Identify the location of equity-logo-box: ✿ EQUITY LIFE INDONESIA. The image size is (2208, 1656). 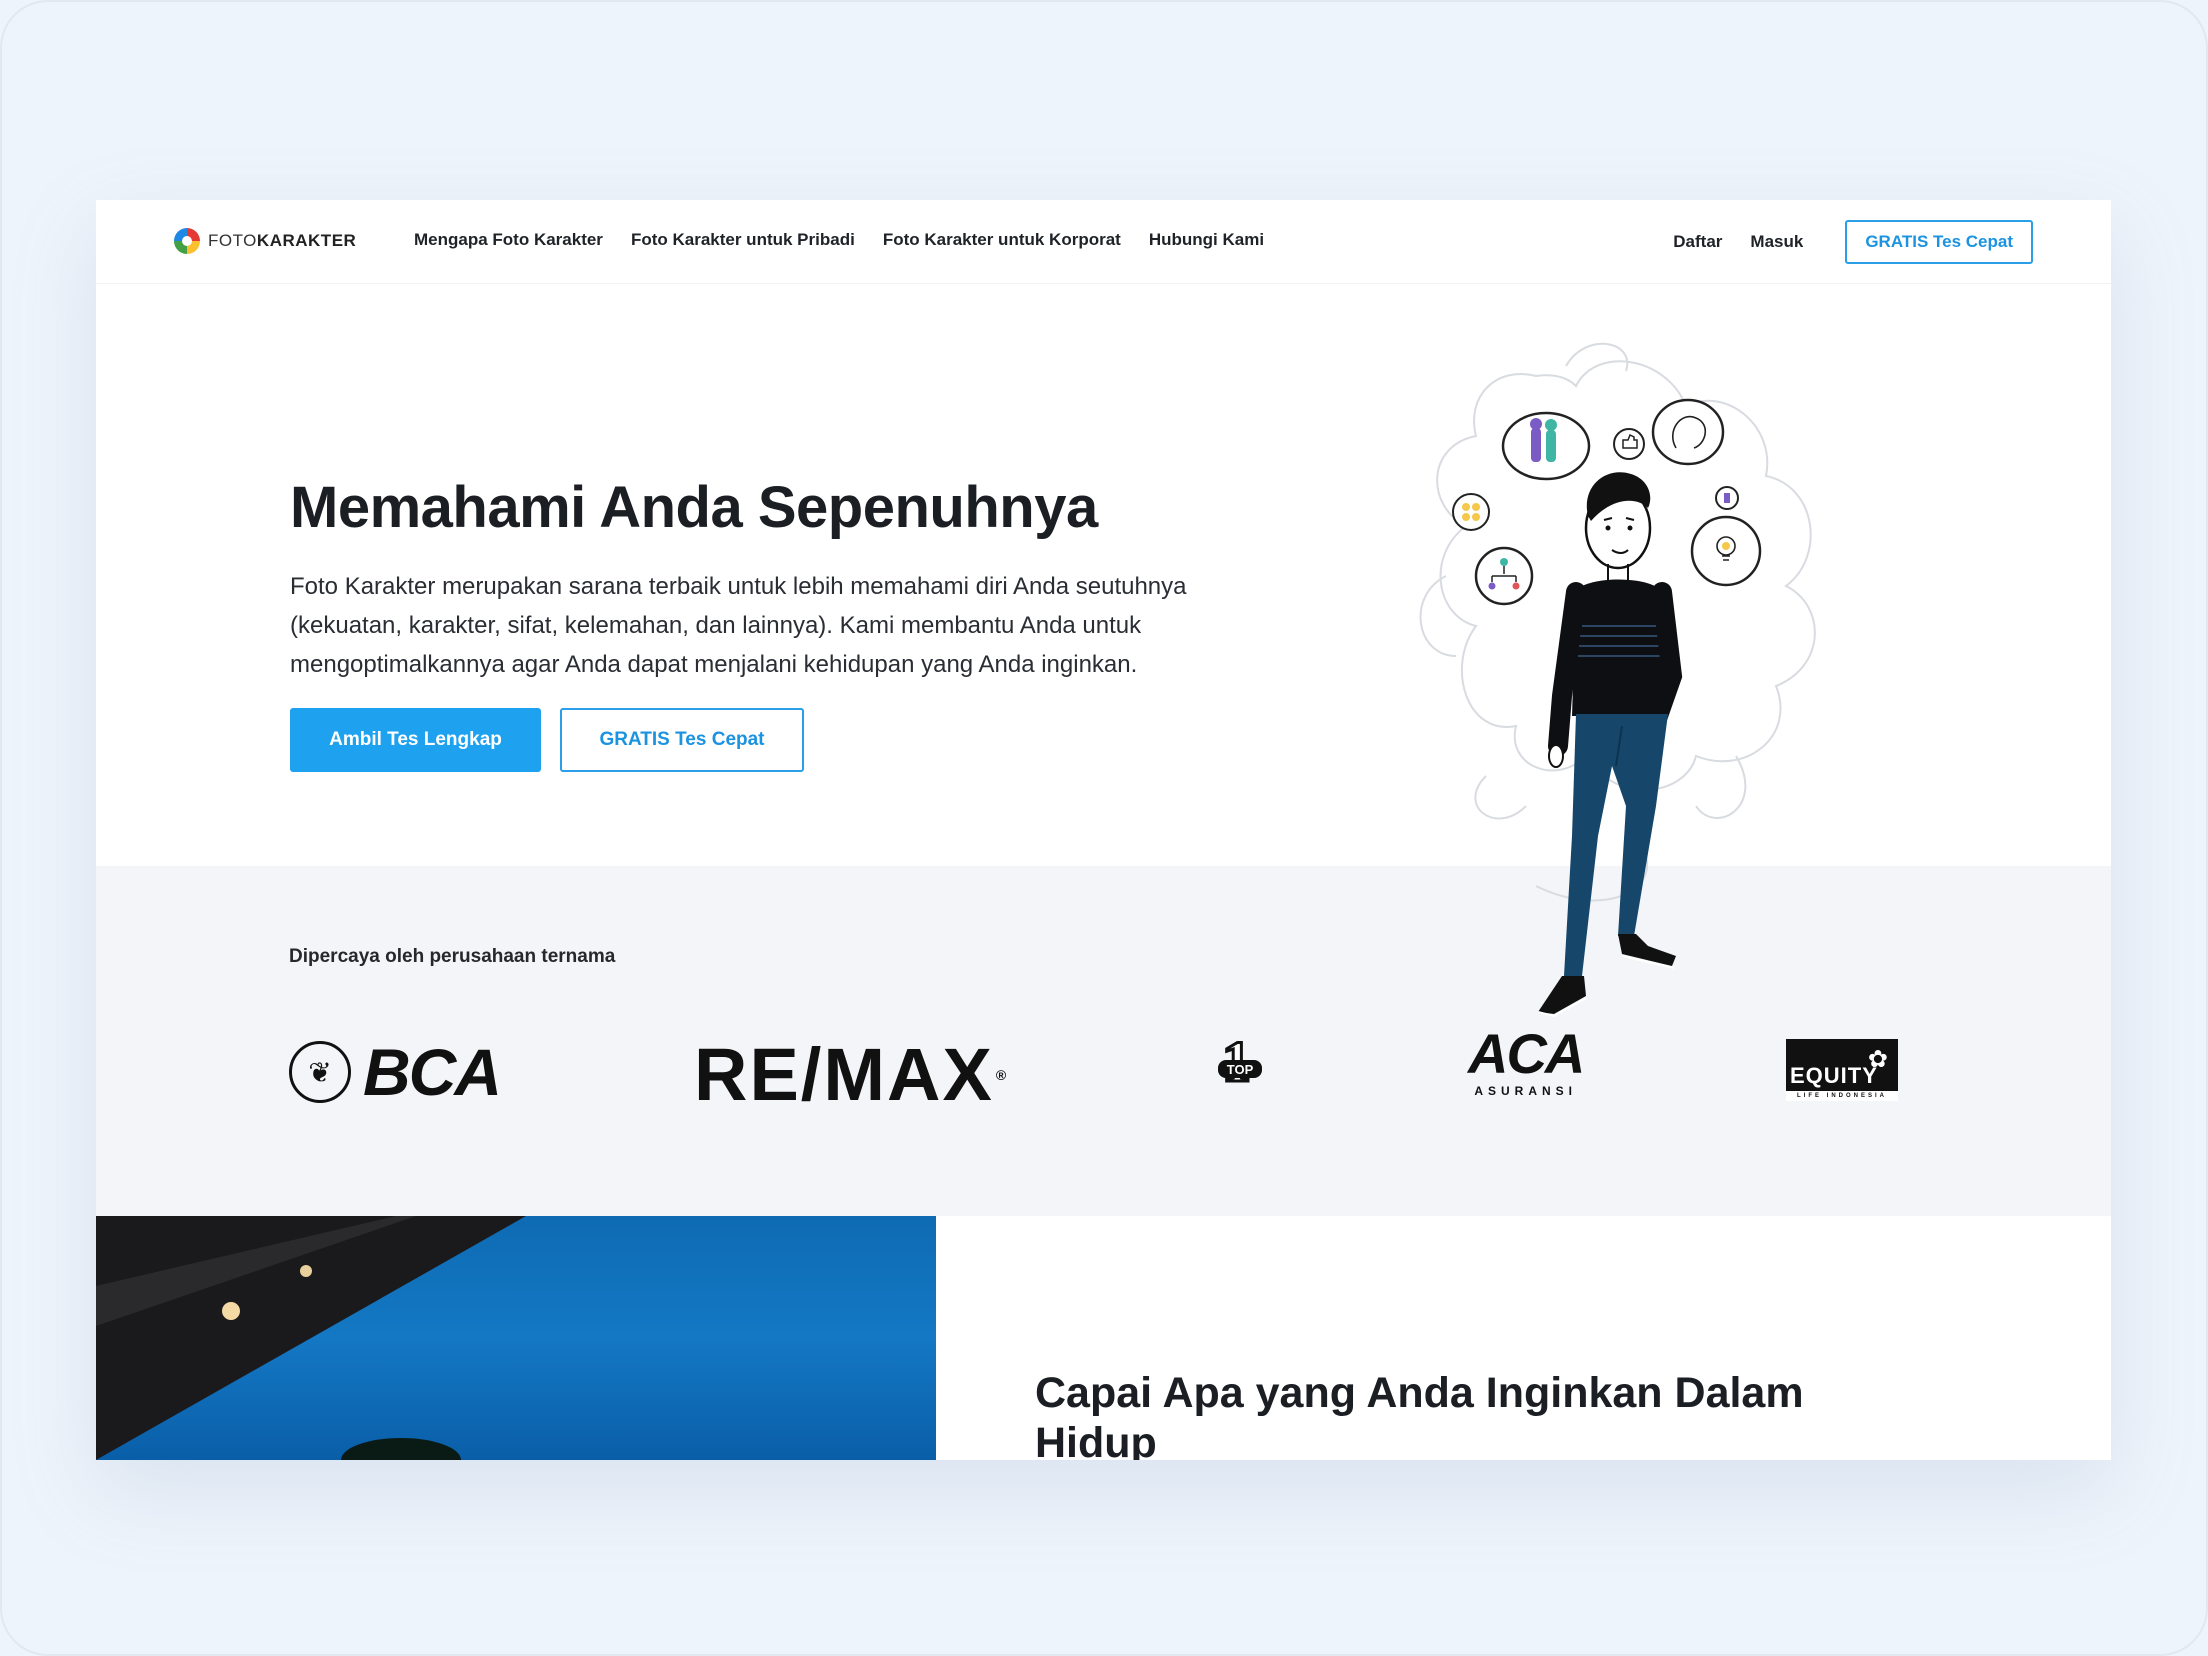
(1842, 1070).